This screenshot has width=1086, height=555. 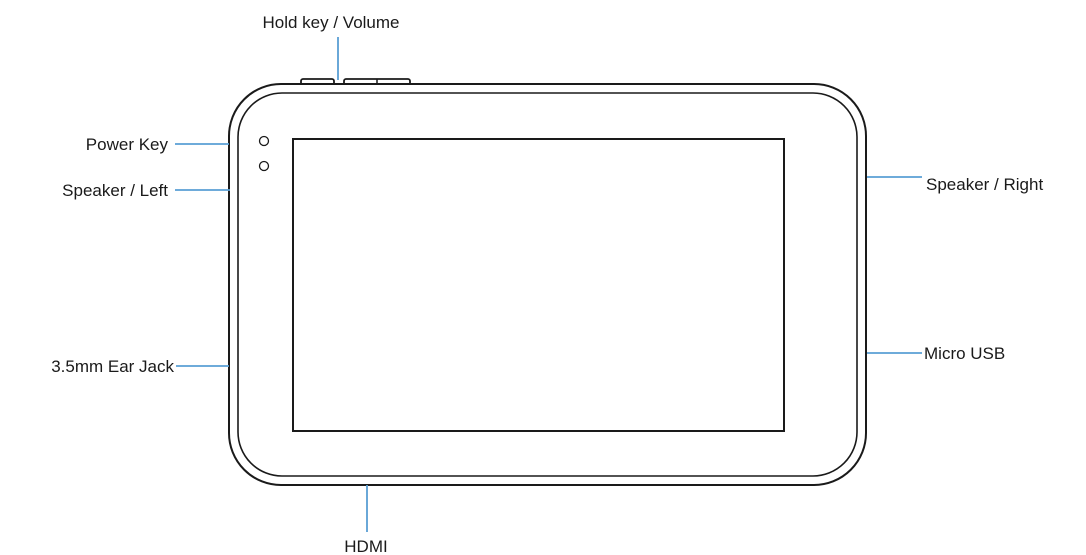 I want to click on label-power-key: Power Key, so click(x=127, y=144).